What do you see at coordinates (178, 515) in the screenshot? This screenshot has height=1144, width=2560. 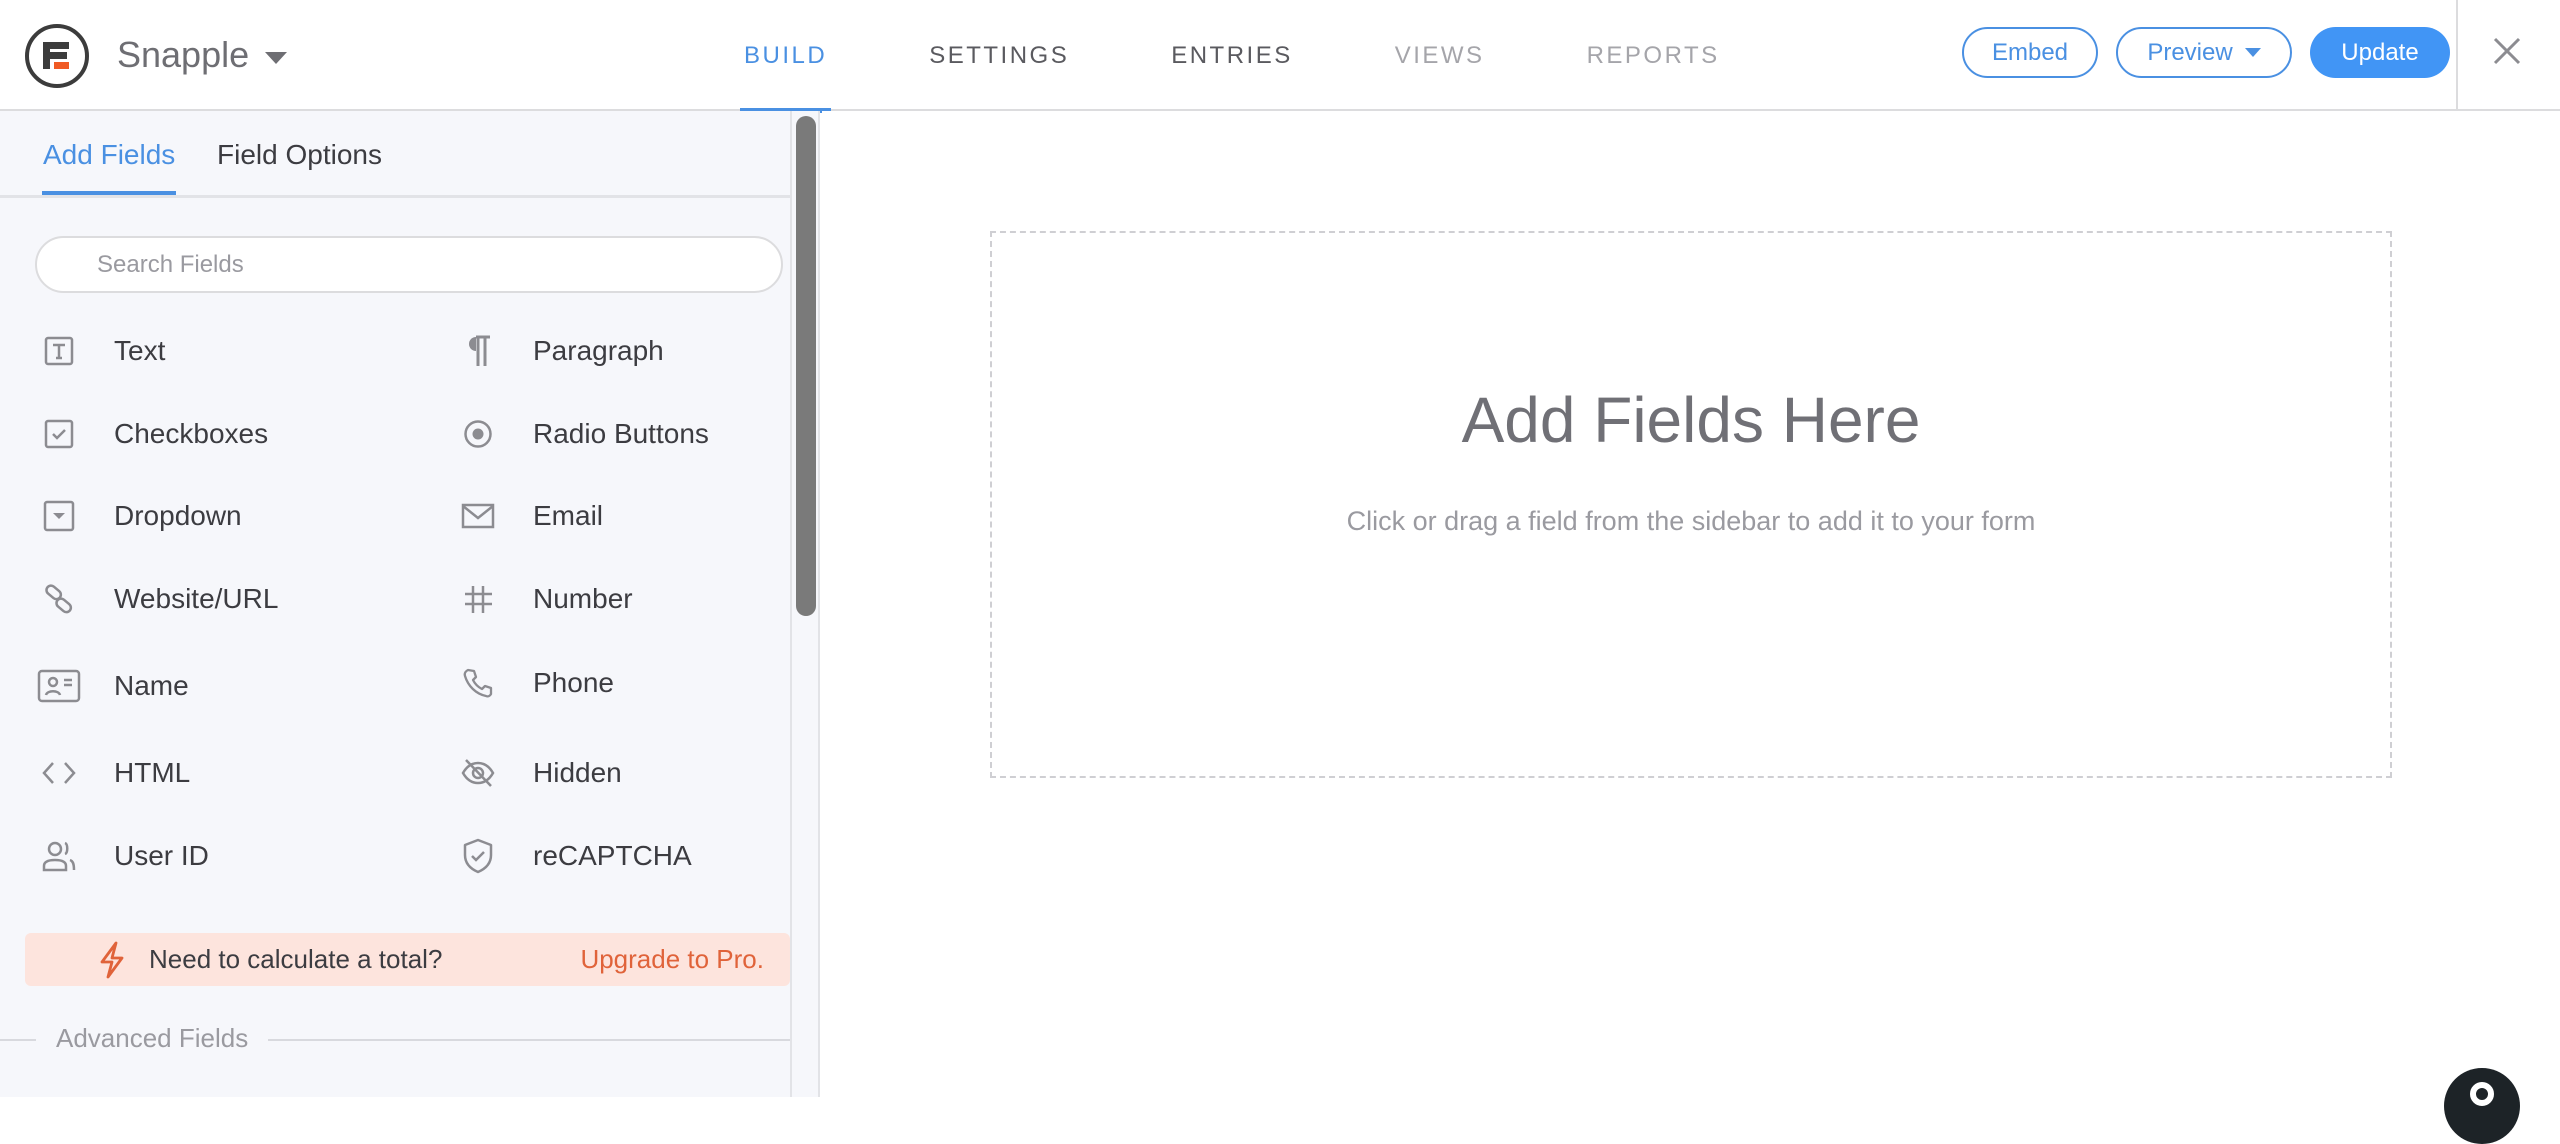 I see `field-item-label: Dropdown` at bounding box center [178, 515].